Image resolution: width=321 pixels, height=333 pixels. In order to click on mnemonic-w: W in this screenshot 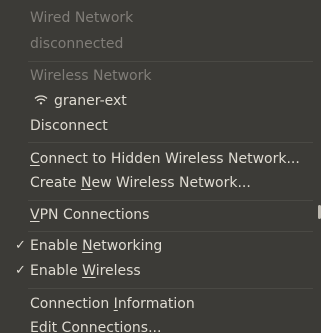, I will do `click(89, 271)`.